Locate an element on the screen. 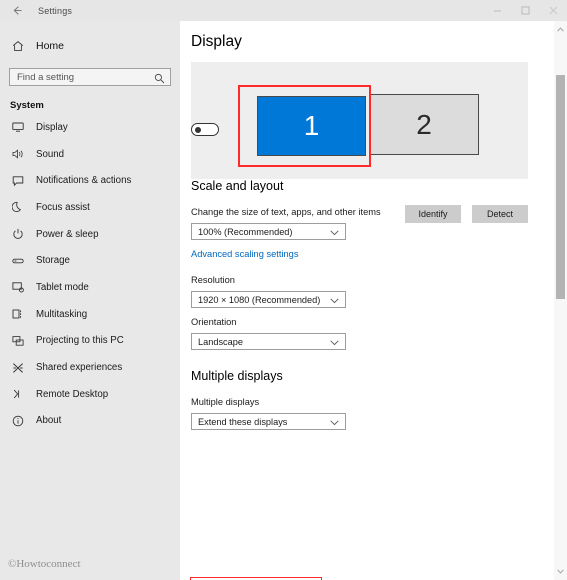  resolution-dropdown: 1920 × 1080 (Recommended) is located at coordinates (268, 299).